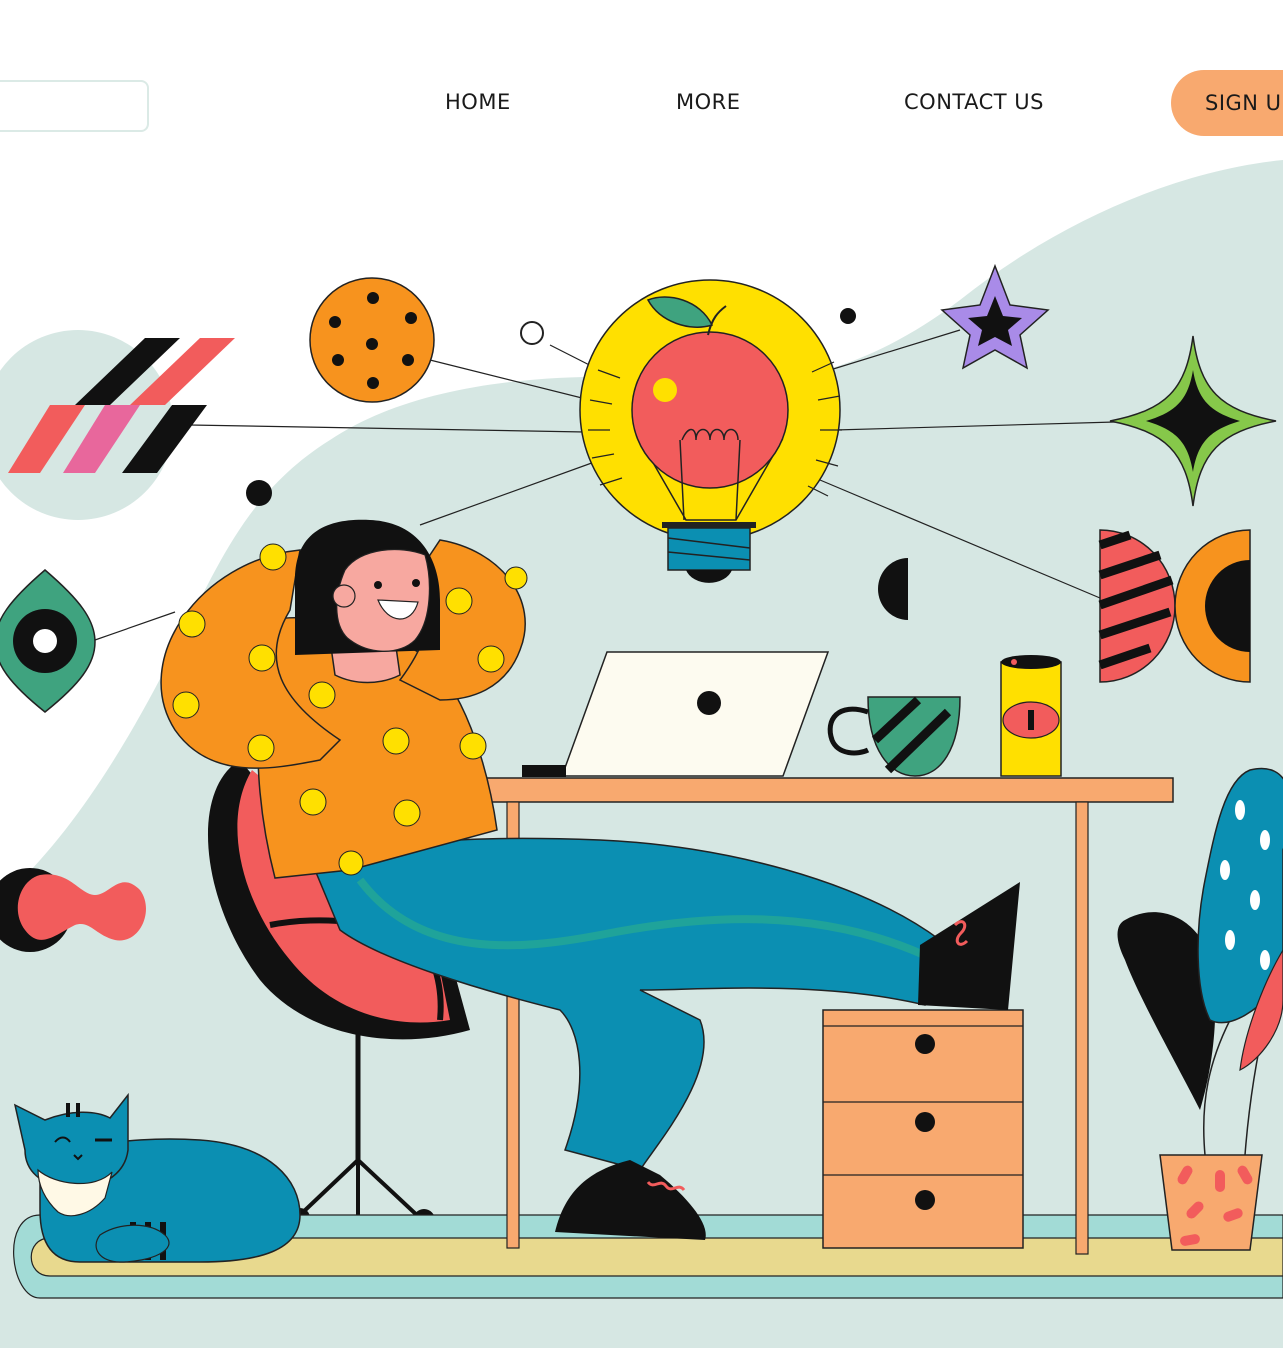 The height and width of the screenshot is (1348, 1283). I want to click on dot-outline, so click(532, 333).